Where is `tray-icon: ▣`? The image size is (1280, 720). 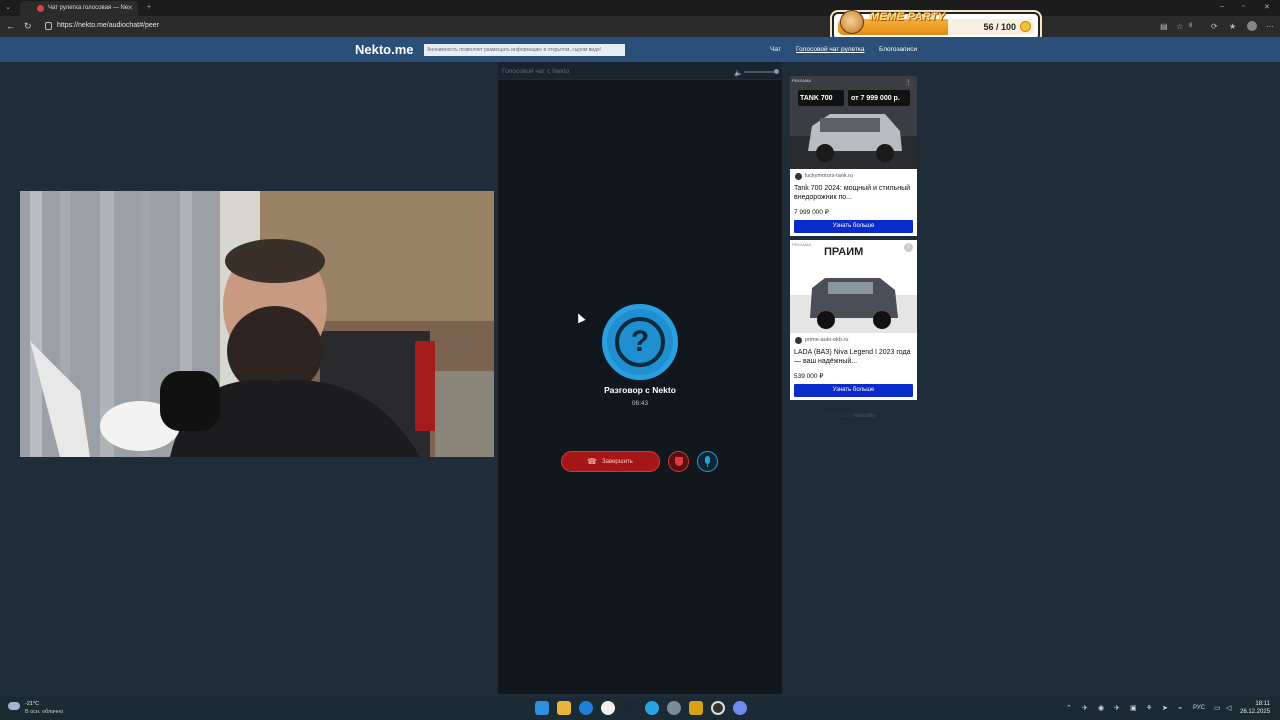 tray-icon: ▣ is located at coordinates (1133, 708).